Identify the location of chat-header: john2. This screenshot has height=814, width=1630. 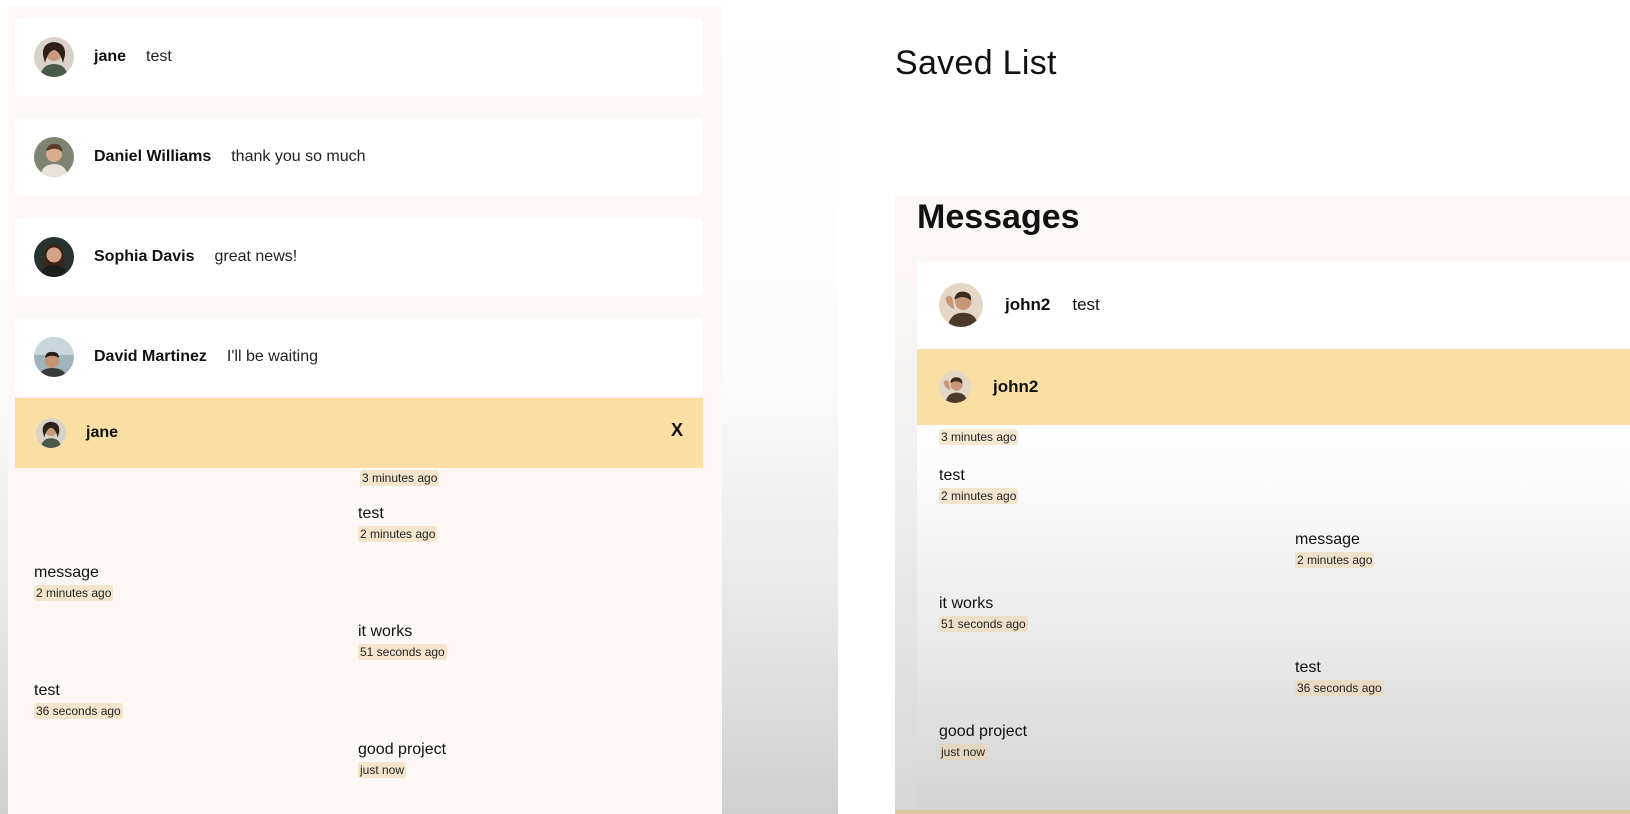
(1273, 387).